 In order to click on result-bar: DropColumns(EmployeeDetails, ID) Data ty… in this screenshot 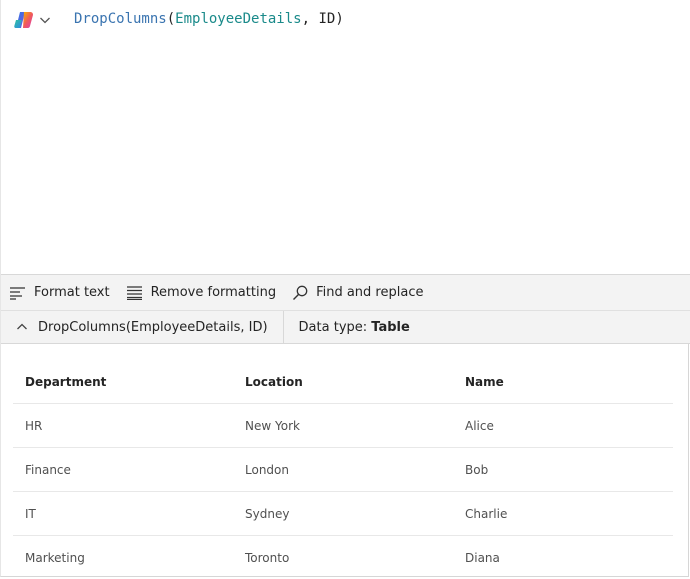, I will do `click(345, 327)`.